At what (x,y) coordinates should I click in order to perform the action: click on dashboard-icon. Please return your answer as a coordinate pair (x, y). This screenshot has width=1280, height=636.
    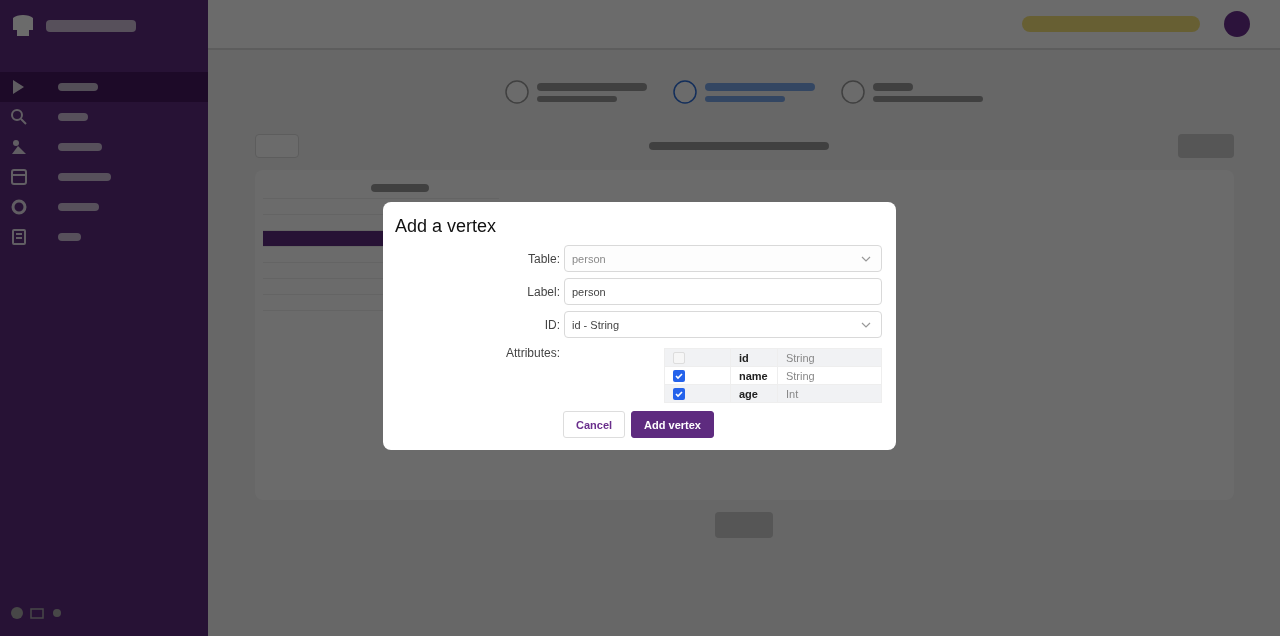
    Looking at the image, I should click on (19, 177).